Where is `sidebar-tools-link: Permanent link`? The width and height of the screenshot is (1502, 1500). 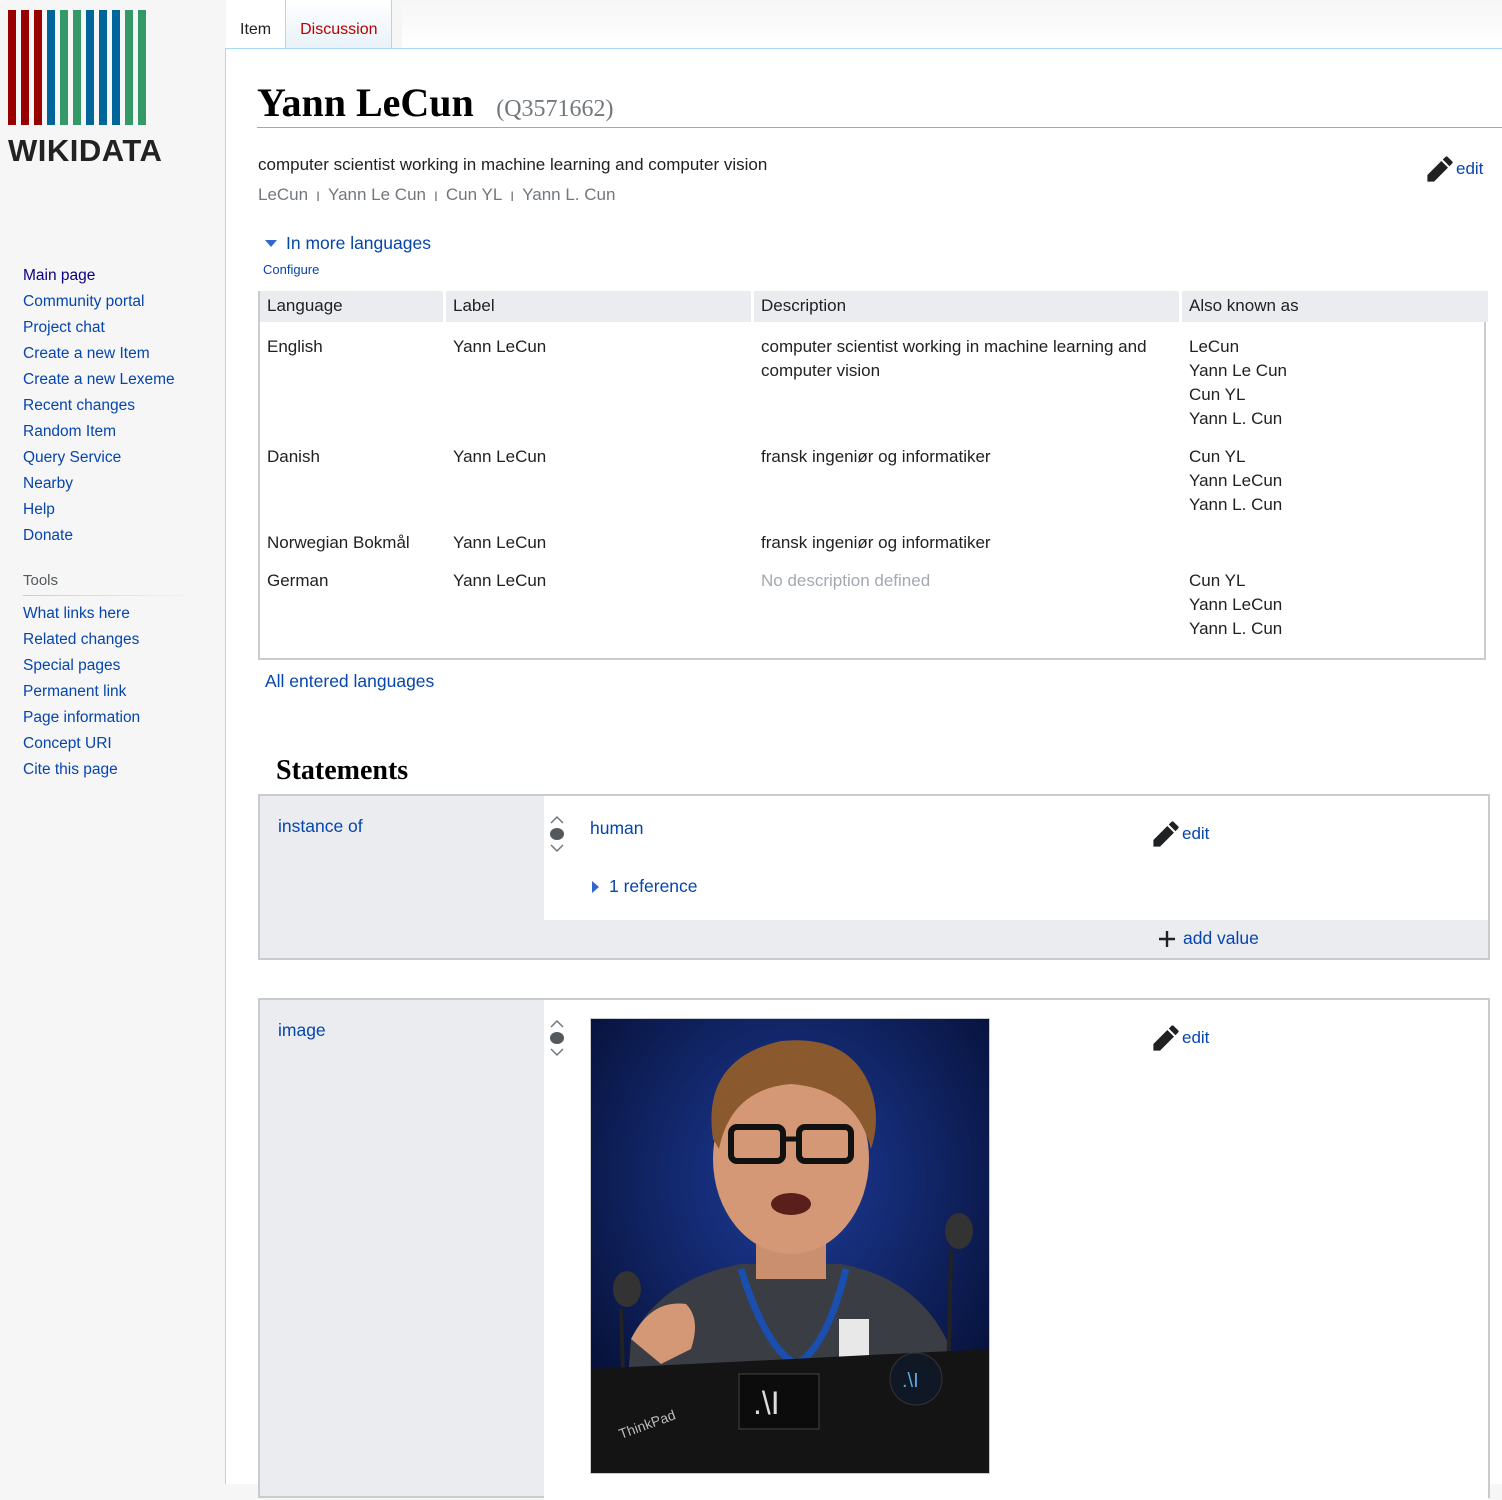 sidebar-tools-link: Permanent link is located at coordinates (74, 691).